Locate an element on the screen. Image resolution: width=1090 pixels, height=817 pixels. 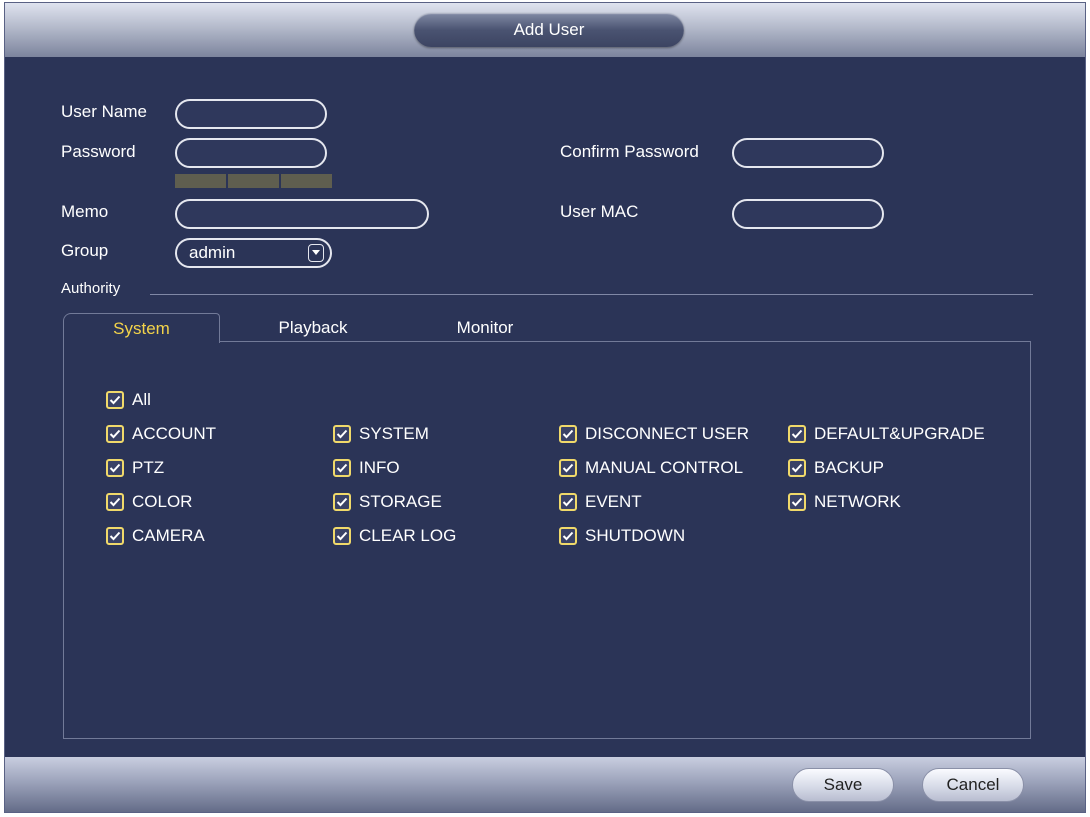
checkbox-manual-control: MANUAL CONTROL is located at coordinates (651, 468).